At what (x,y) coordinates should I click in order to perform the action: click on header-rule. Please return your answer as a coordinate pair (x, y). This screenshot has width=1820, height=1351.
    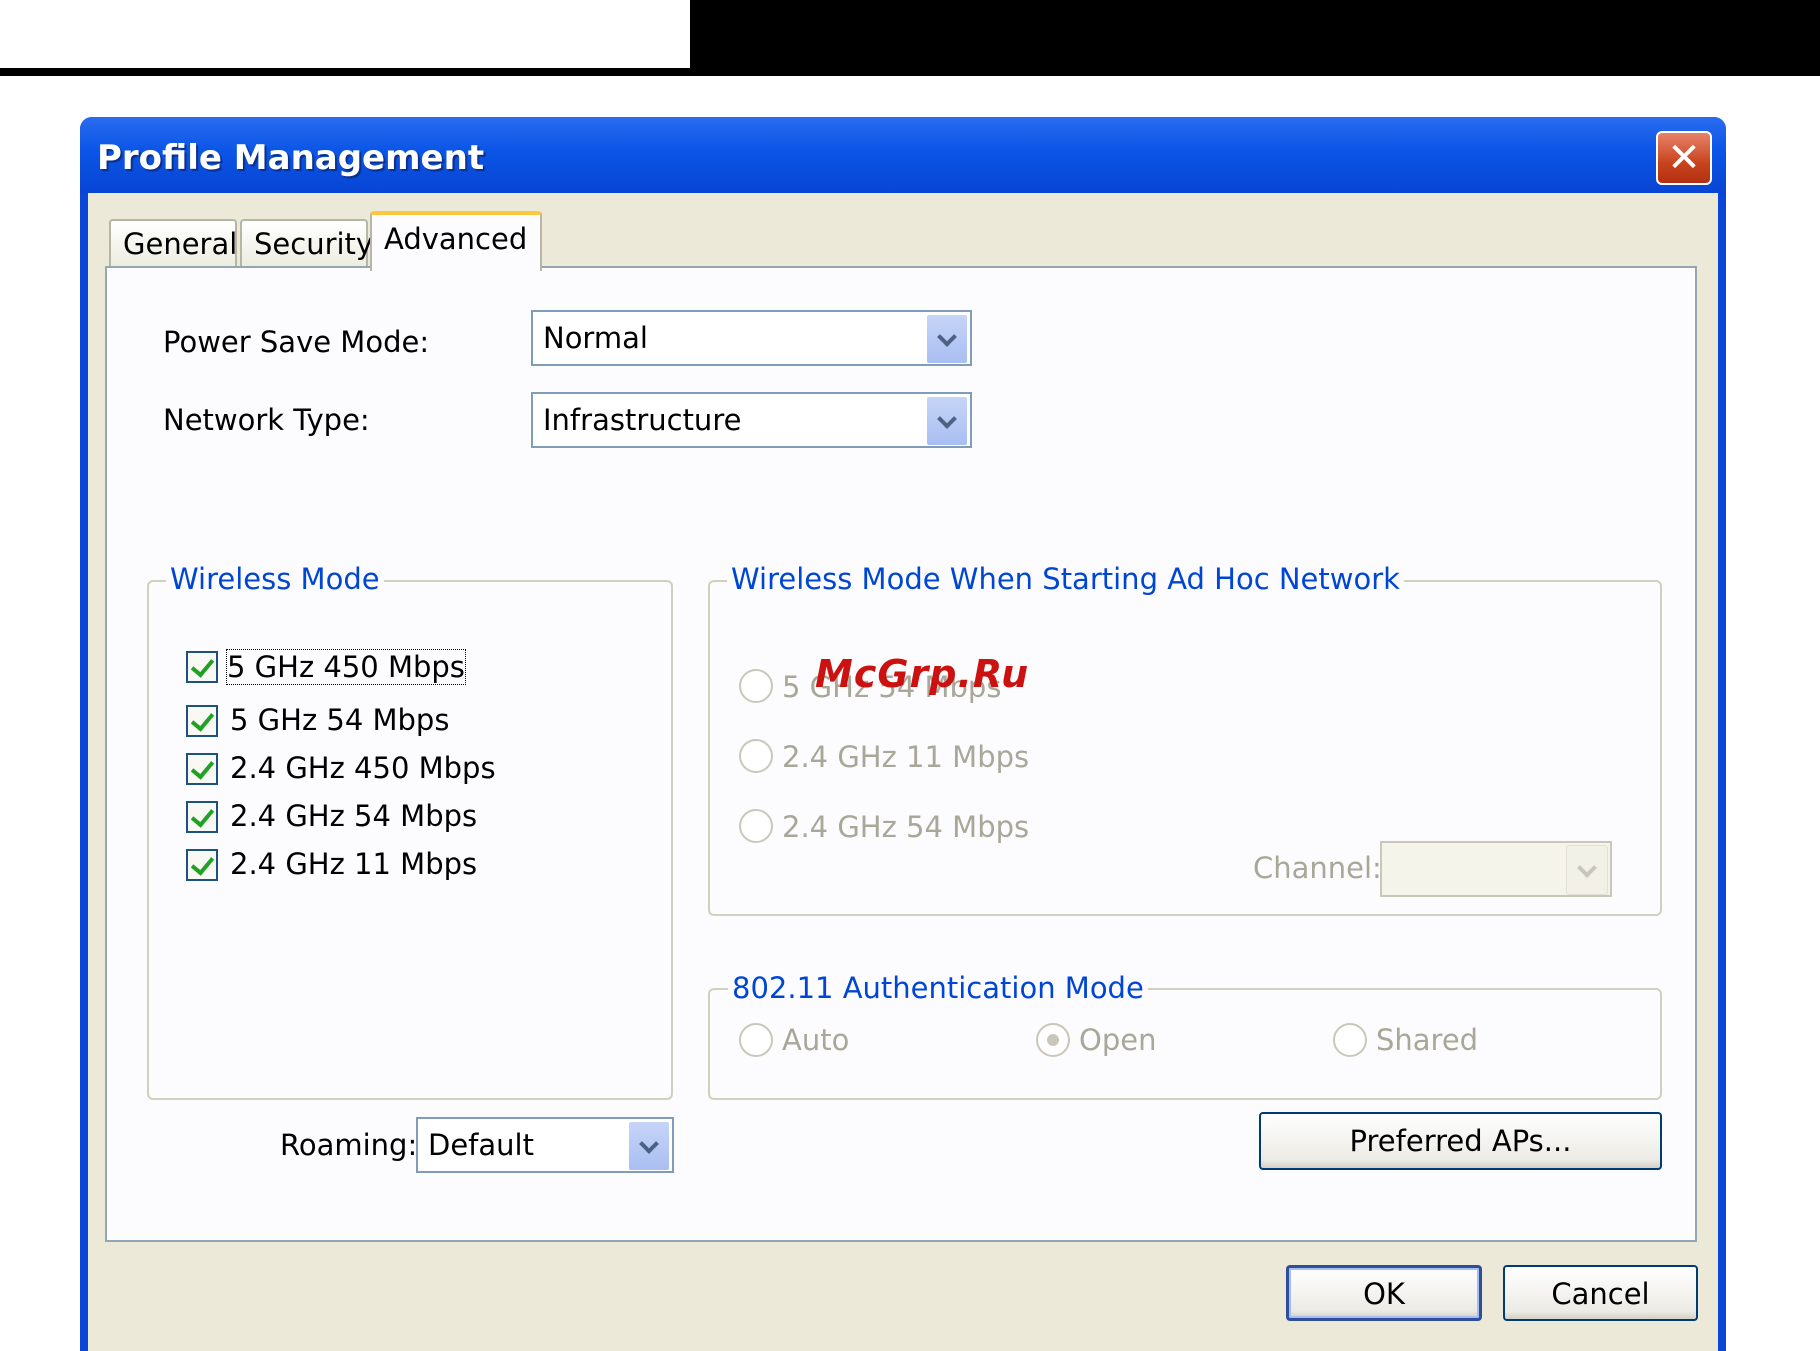
    Looking at the image, I should click on (345, 72).